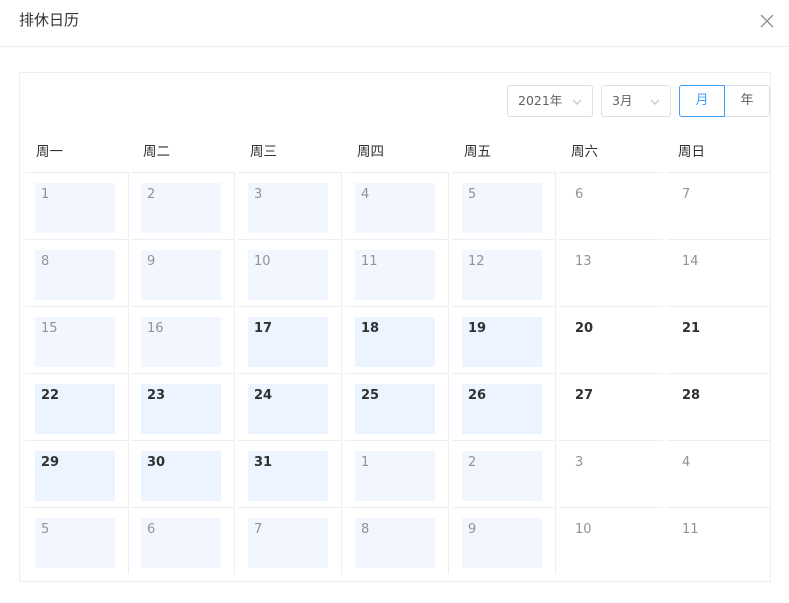 The image size is (789, 603). I want to click on day-number: 18, so click(370, 328).